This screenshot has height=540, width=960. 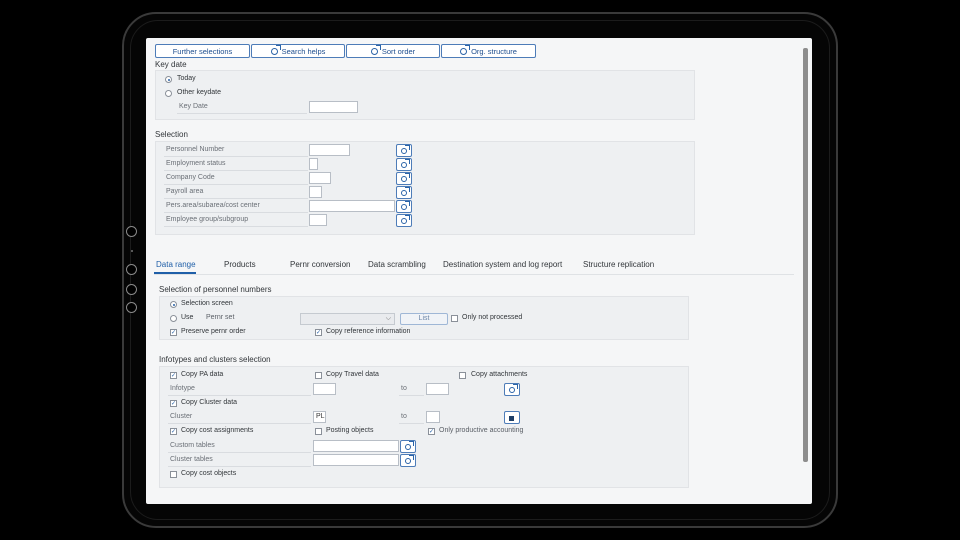 What do you see at coordinates (236, 220) in the screenshot?
I see `employee-group-row: Employee group/subgroup` at bounding box center [236, 220].